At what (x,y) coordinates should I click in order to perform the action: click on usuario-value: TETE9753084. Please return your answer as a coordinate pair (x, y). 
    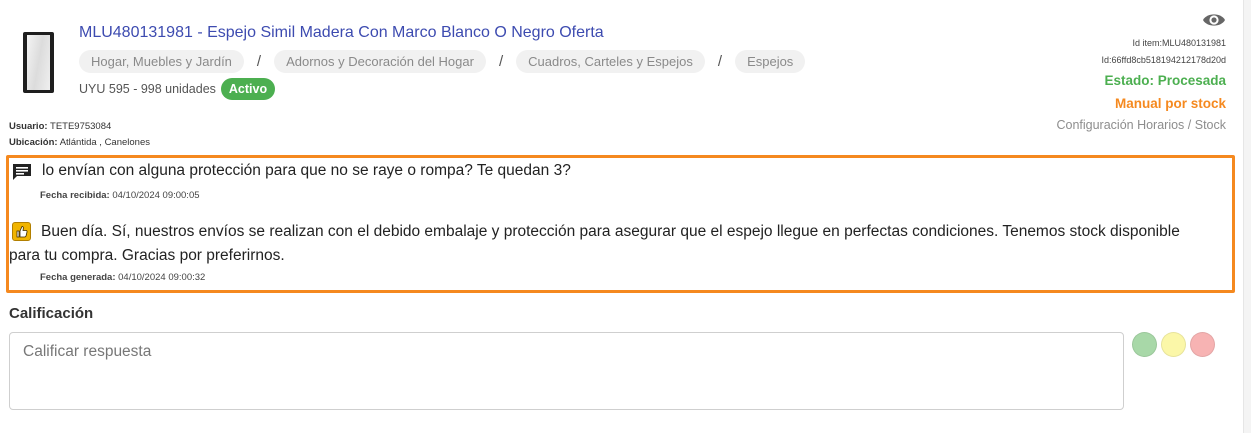
    Looking at the image, I should click on (81, 126).